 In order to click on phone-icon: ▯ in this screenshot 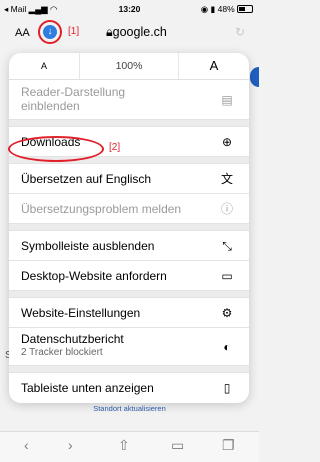, I will do `click(227, 388)`.